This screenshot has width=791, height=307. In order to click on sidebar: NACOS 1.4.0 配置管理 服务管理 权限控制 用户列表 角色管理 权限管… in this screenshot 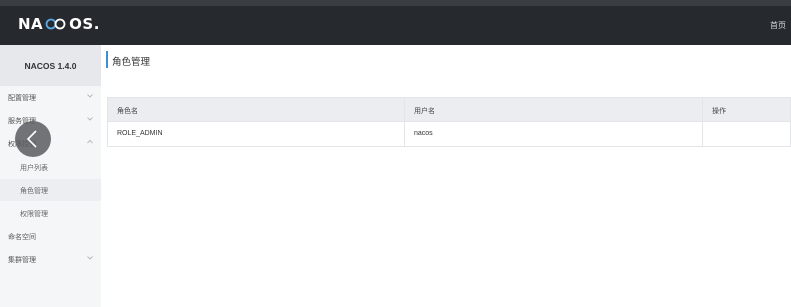, I will do `click(50, 176)`.